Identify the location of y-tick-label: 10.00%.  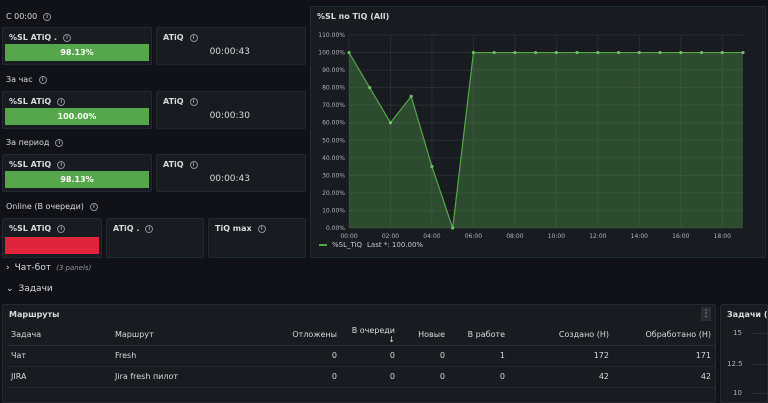
(333, 210).